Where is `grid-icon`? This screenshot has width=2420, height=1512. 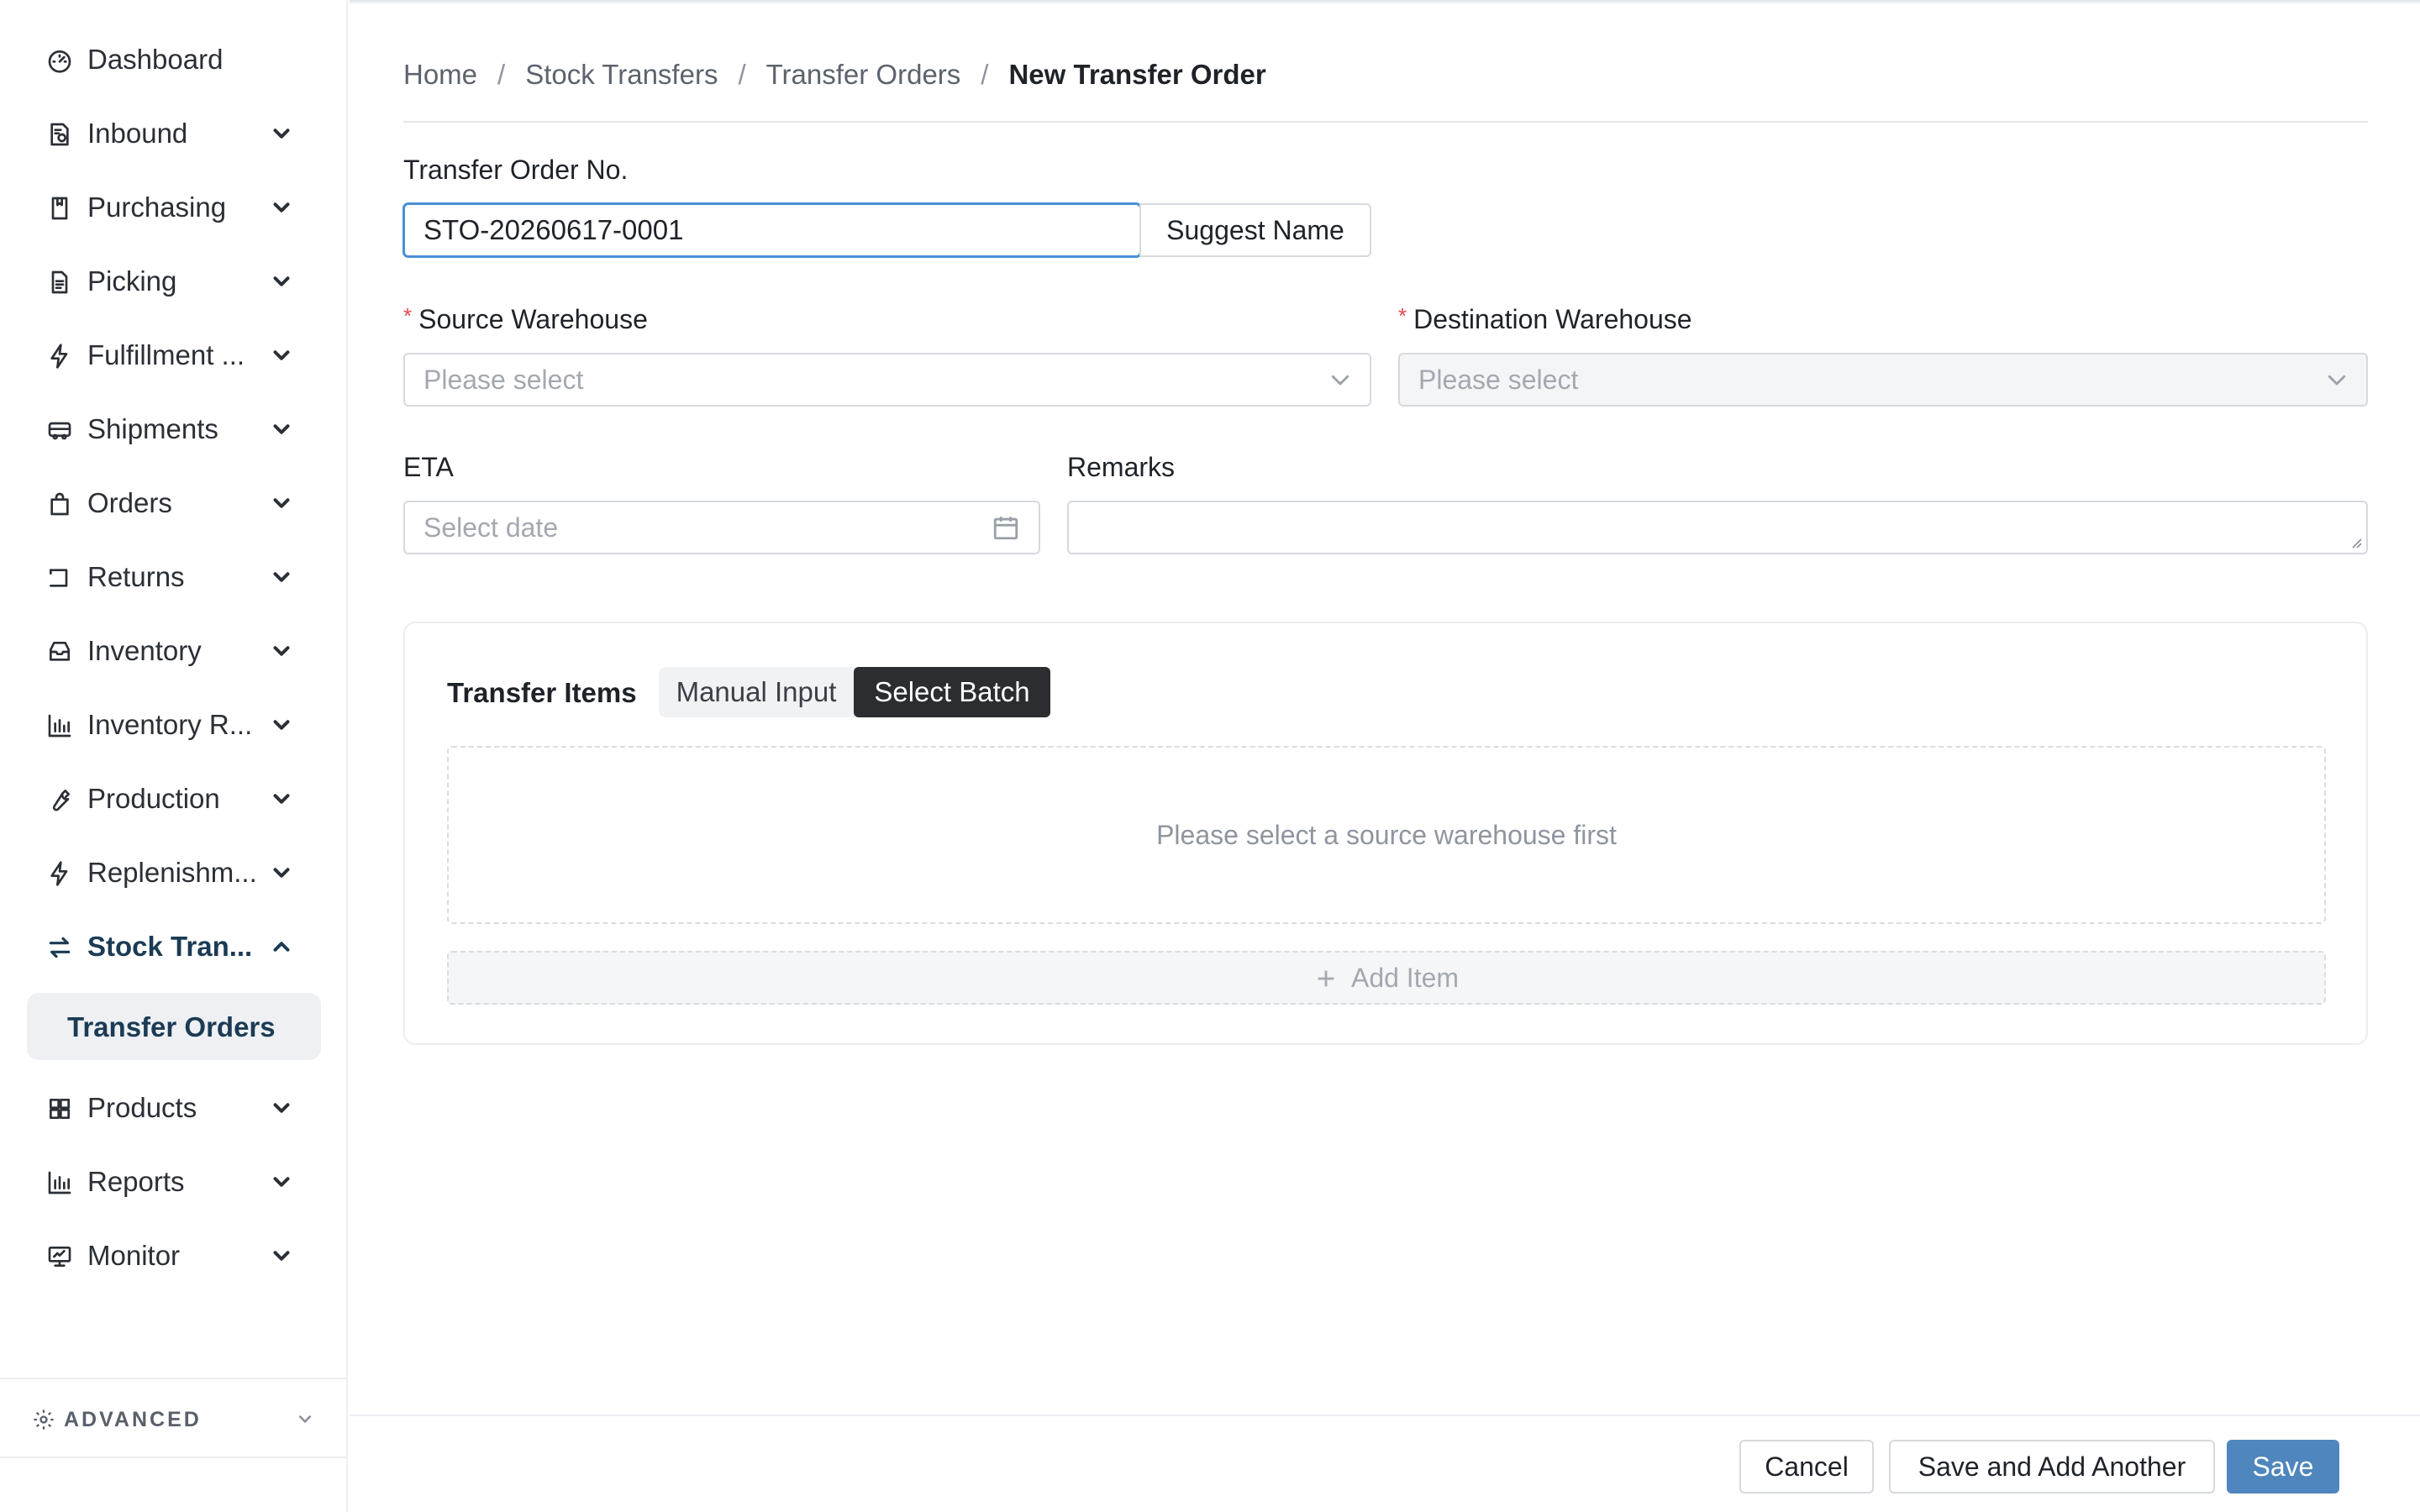 grid-icon is located at coordinates (60, 1109).